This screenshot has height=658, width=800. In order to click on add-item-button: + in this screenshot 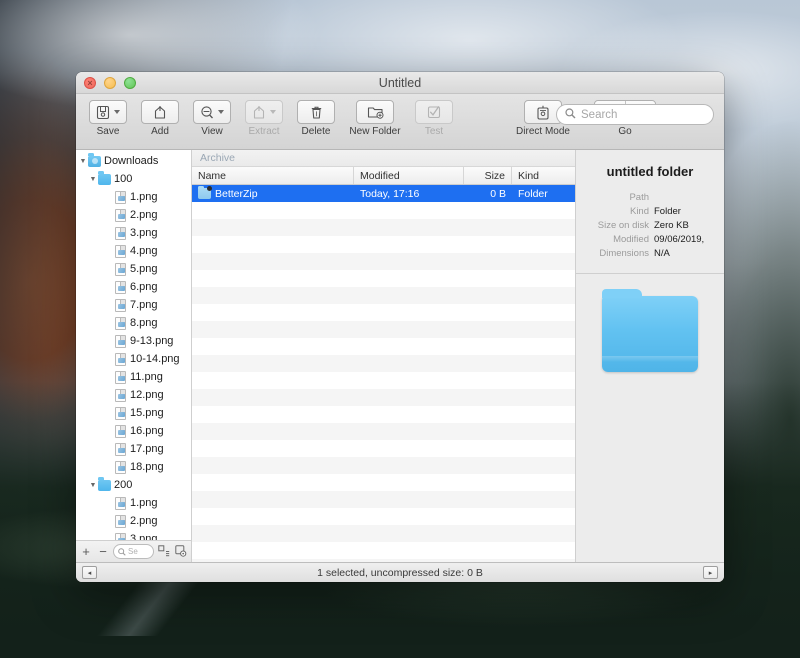, I will do `click(86, 551)`.